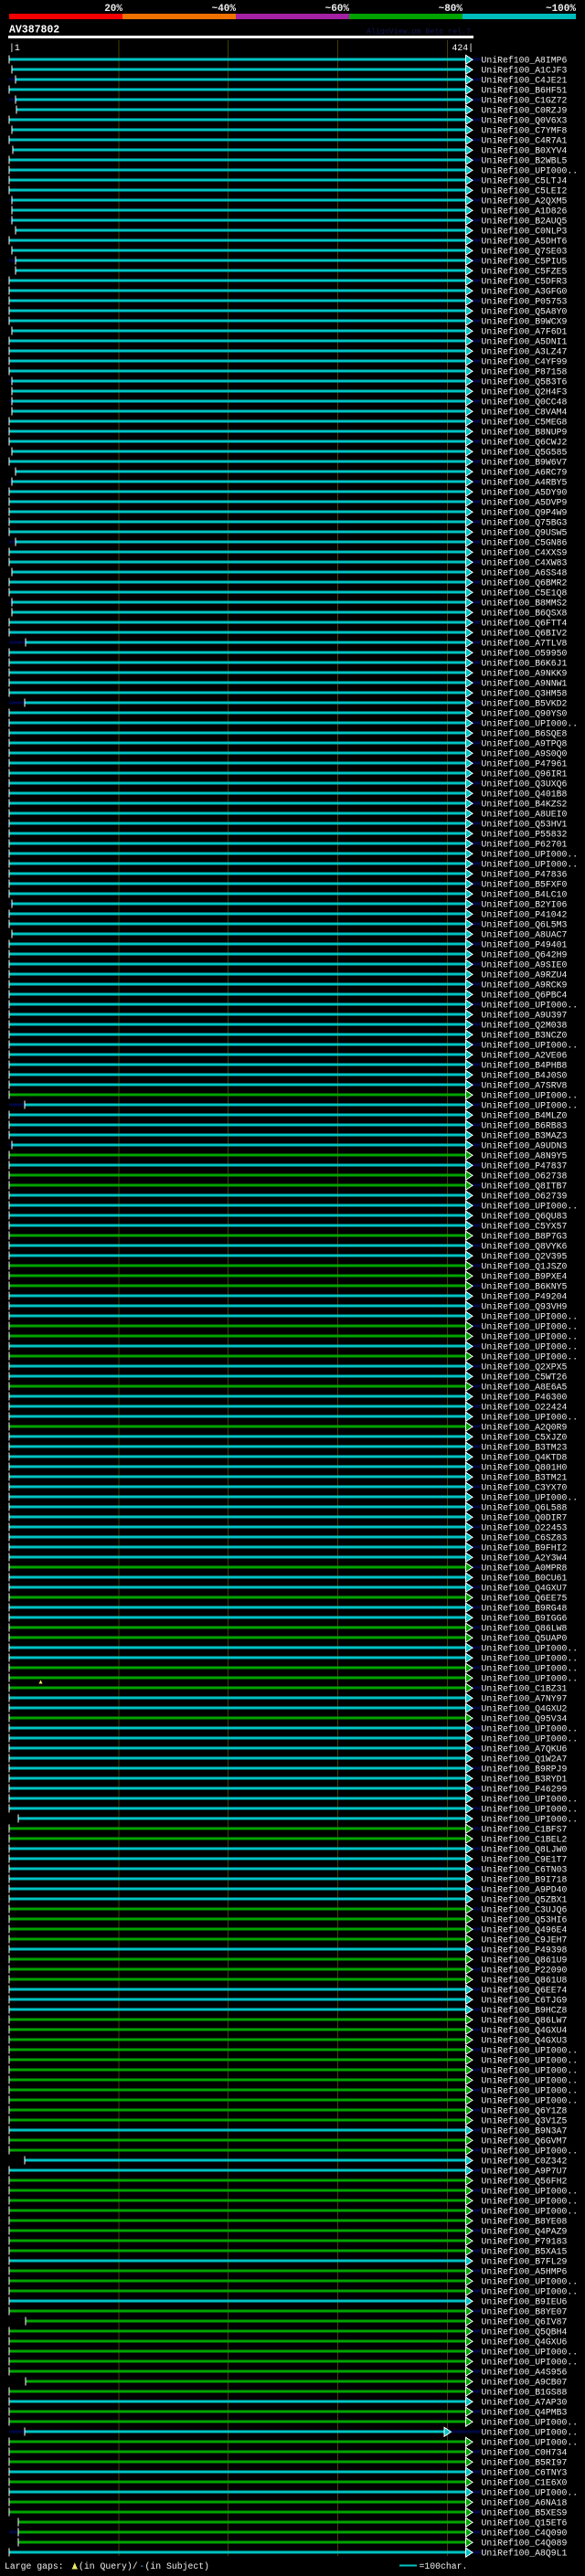 This screenshot has height=2576, width=585. Describe the element at coordinates (525, 694) in the screenshot. I see `svg-text: UniRef100_Q3HM58` at that location.